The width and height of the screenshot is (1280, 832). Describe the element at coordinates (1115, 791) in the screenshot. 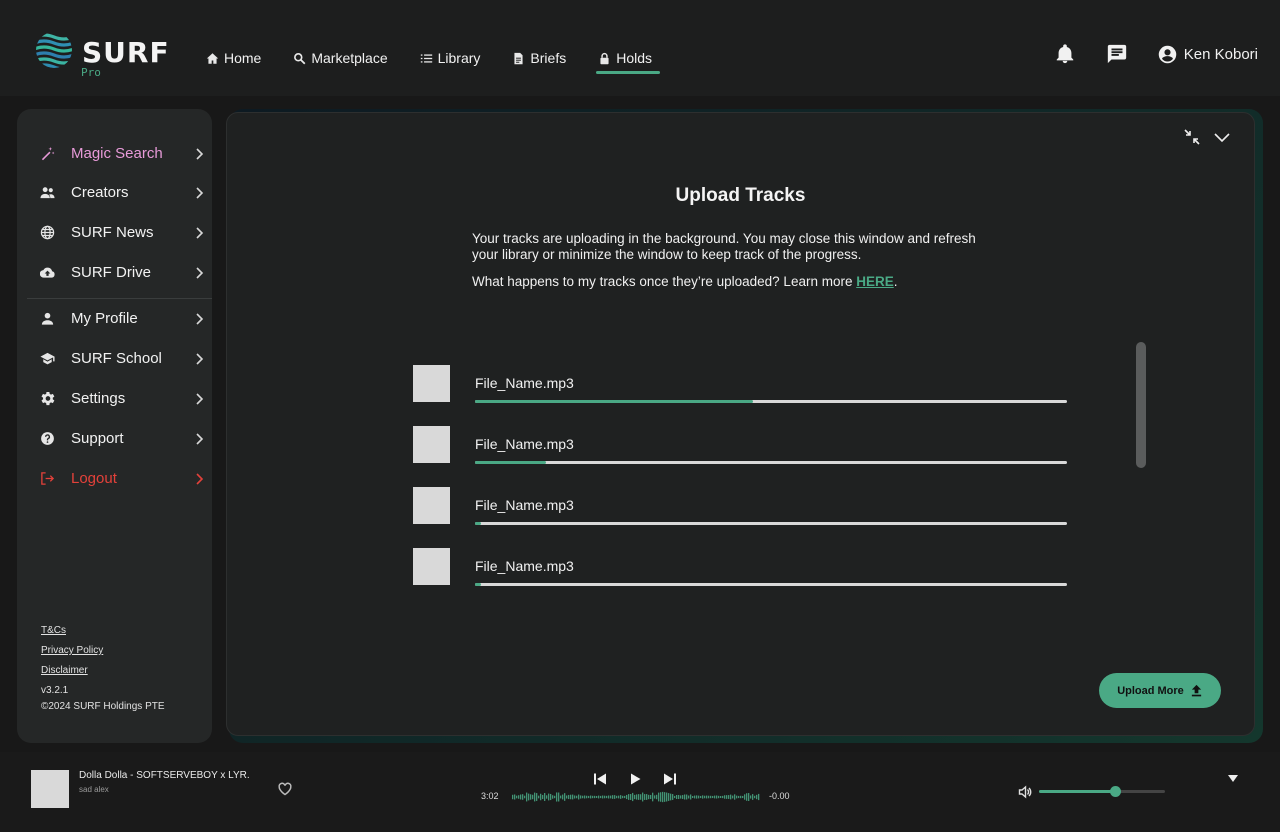

I see `volume-slider-knob` at that location.